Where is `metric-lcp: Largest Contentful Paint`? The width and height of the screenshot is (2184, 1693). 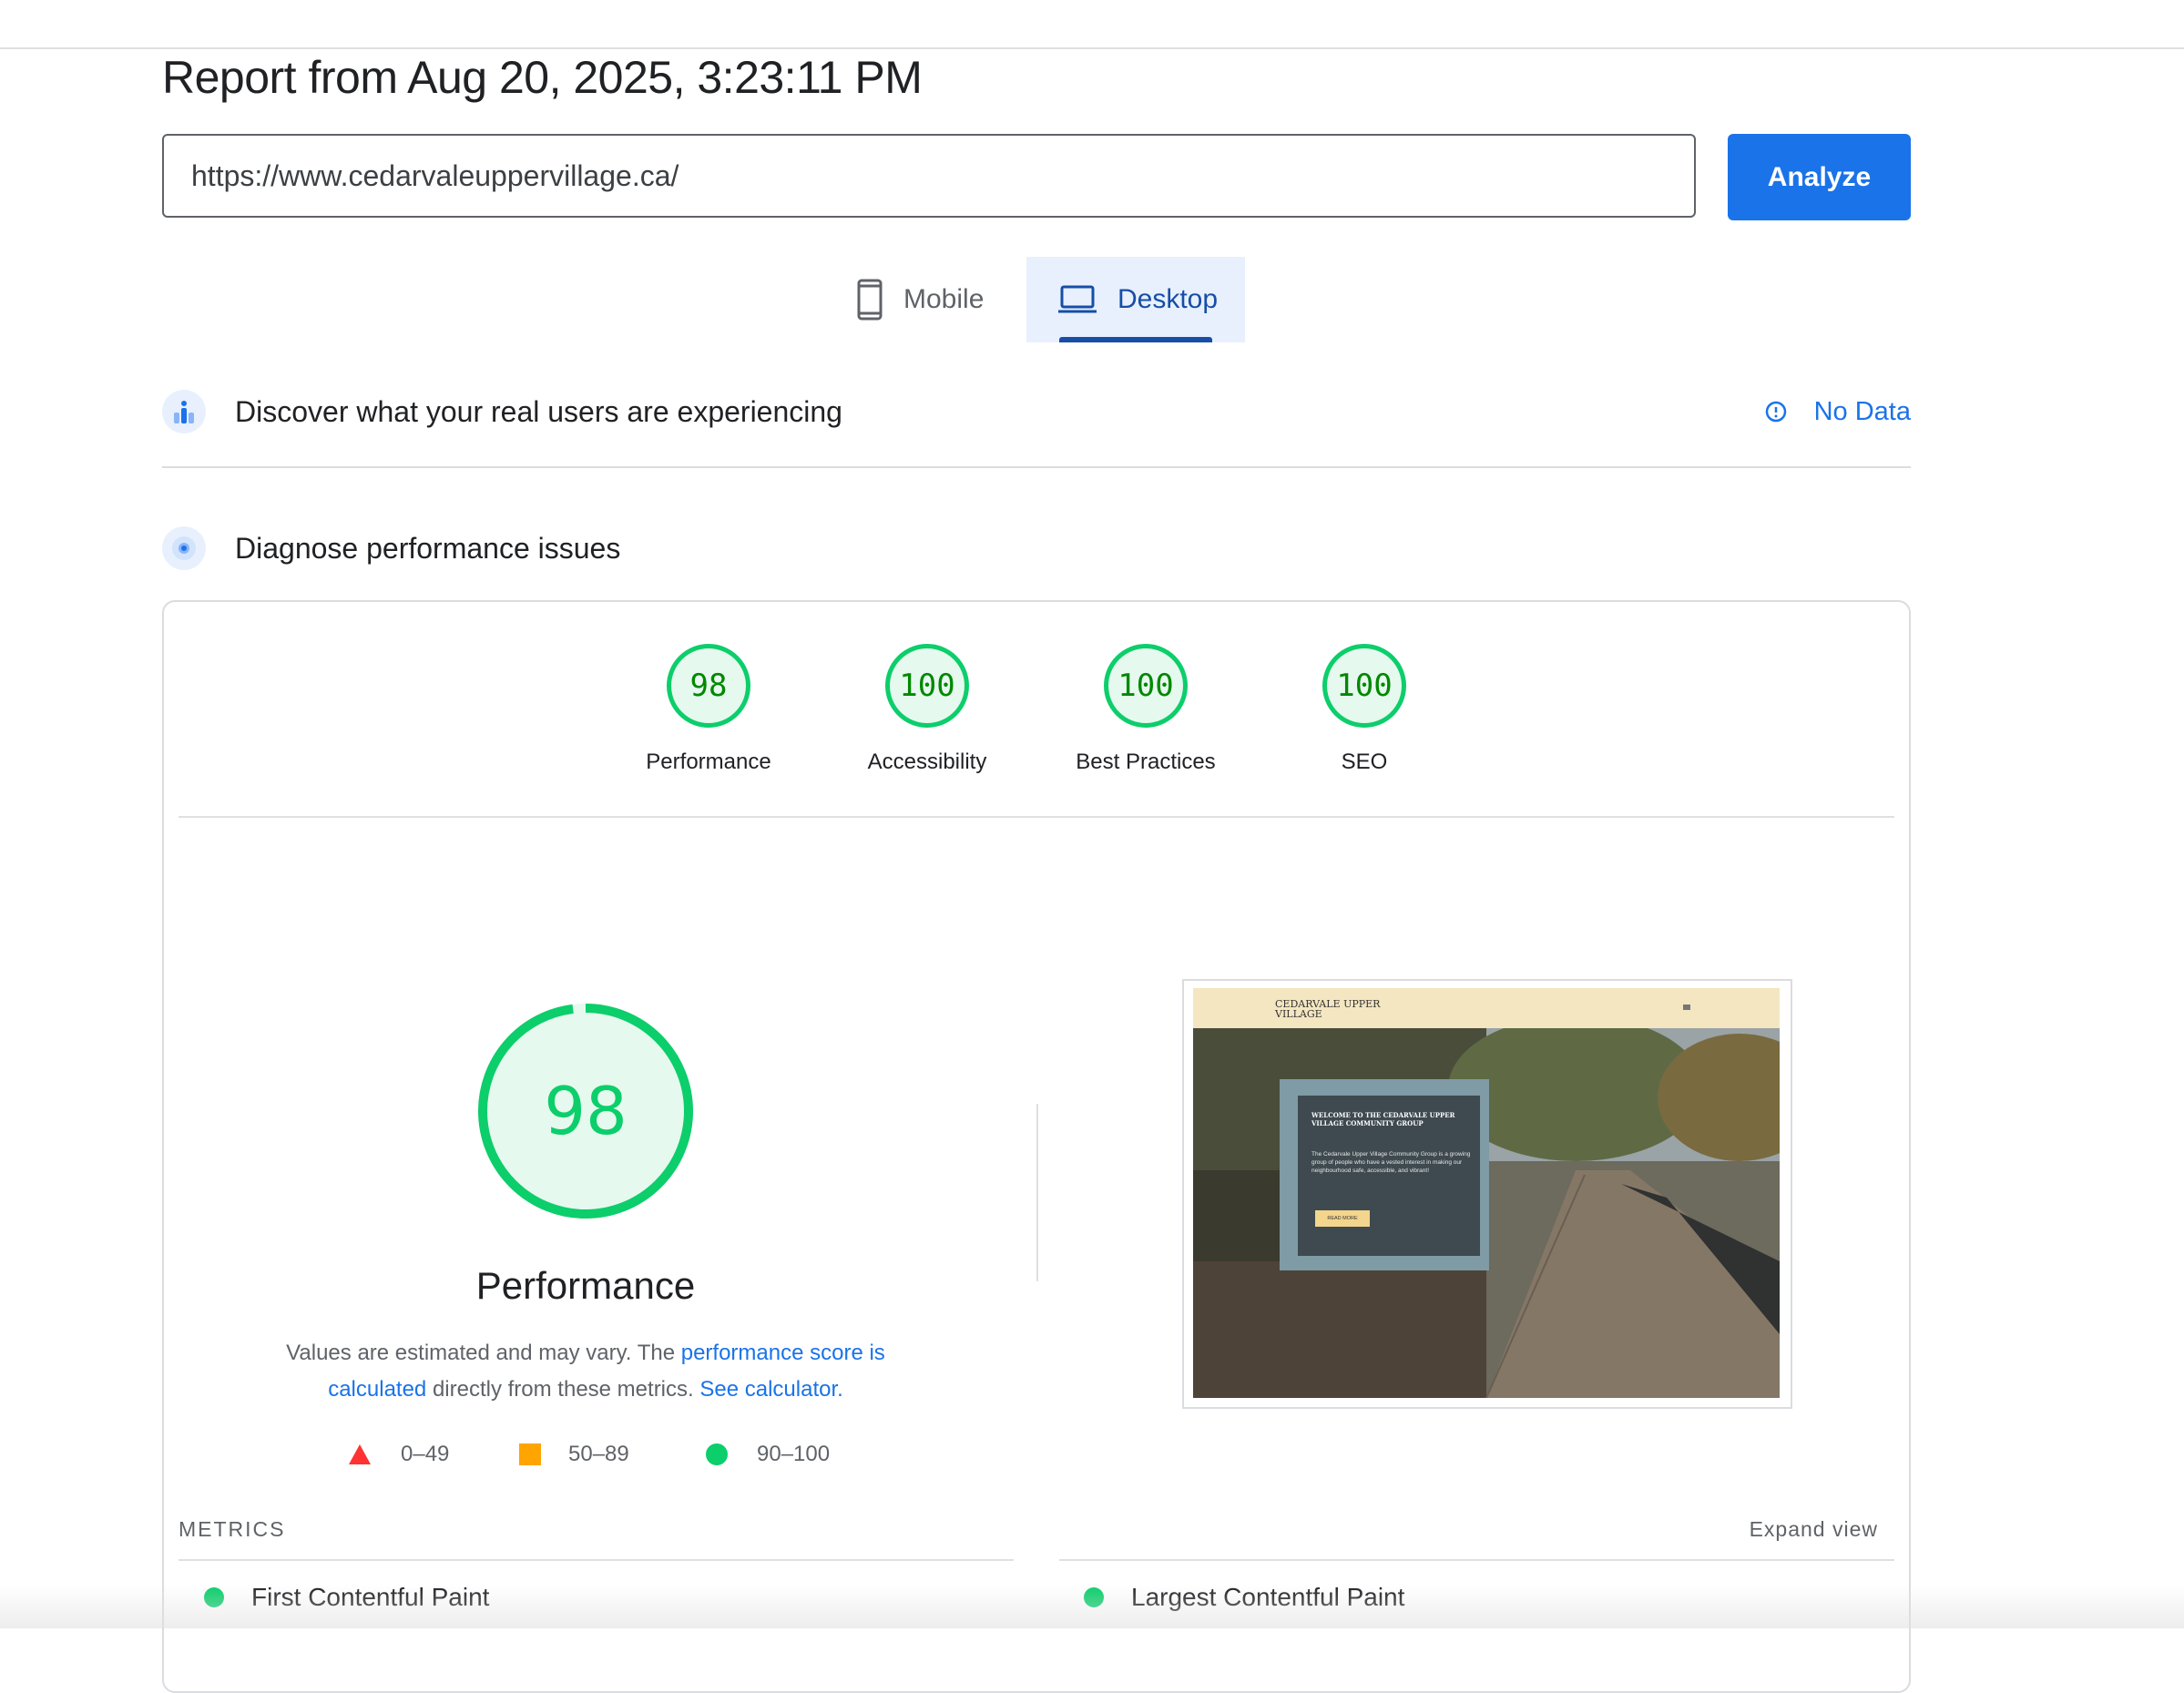
metric-lcp: Largest Contentful Paint is located at coordinates (1244, 1597).